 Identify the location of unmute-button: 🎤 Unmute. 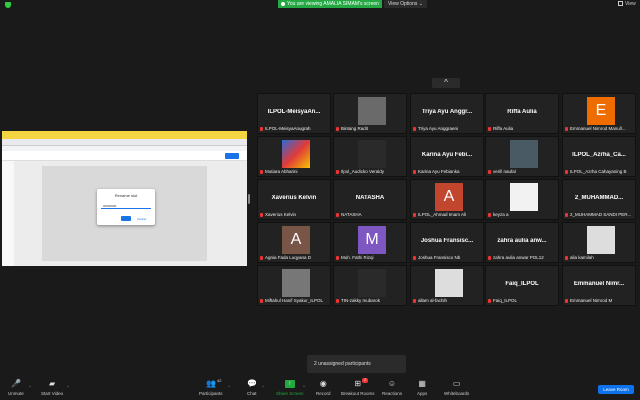
(16, 388).